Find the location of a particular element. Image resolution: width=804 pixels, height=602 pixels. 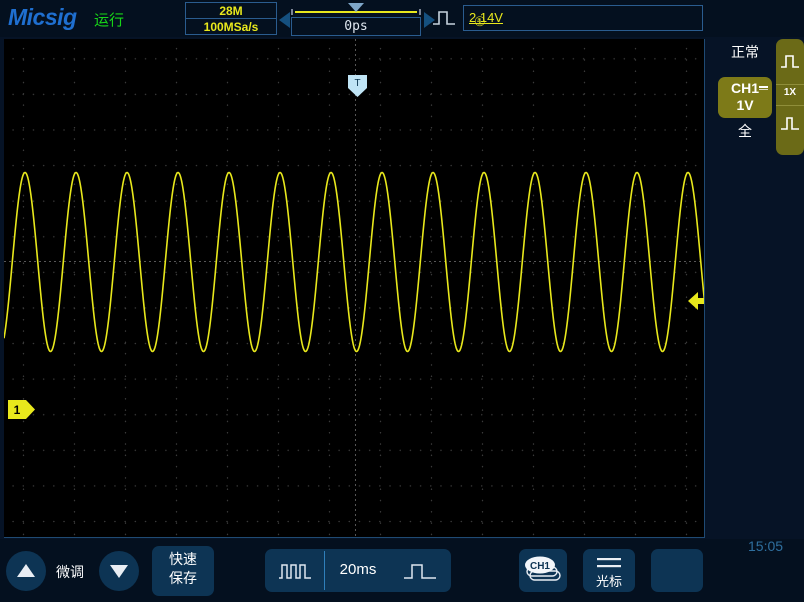

trigger-position-marker: T is located at coordinates (357, 86).